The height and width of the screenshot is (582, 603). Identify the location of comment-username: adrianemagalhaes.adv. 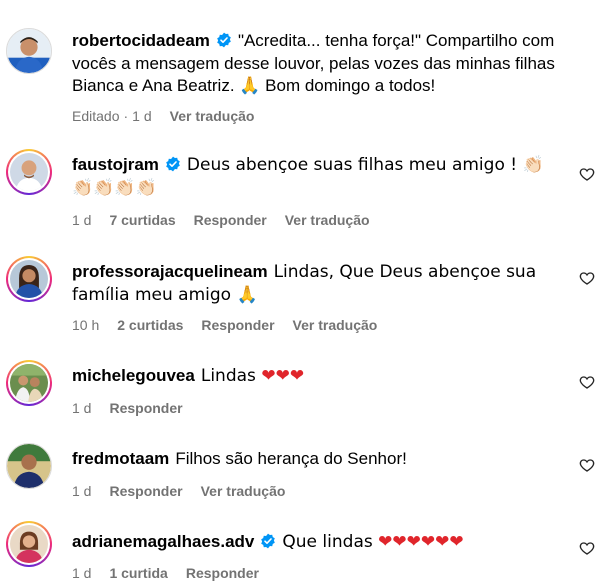
(163, 541).